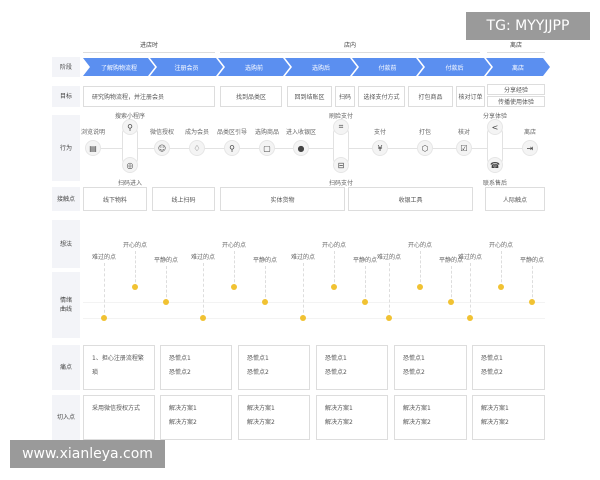 The image size is (600, 480). What do you see at coordinates (495, 165) in the screenshot?
I see `support-icon: ☎` at bounding box center [495, 165].